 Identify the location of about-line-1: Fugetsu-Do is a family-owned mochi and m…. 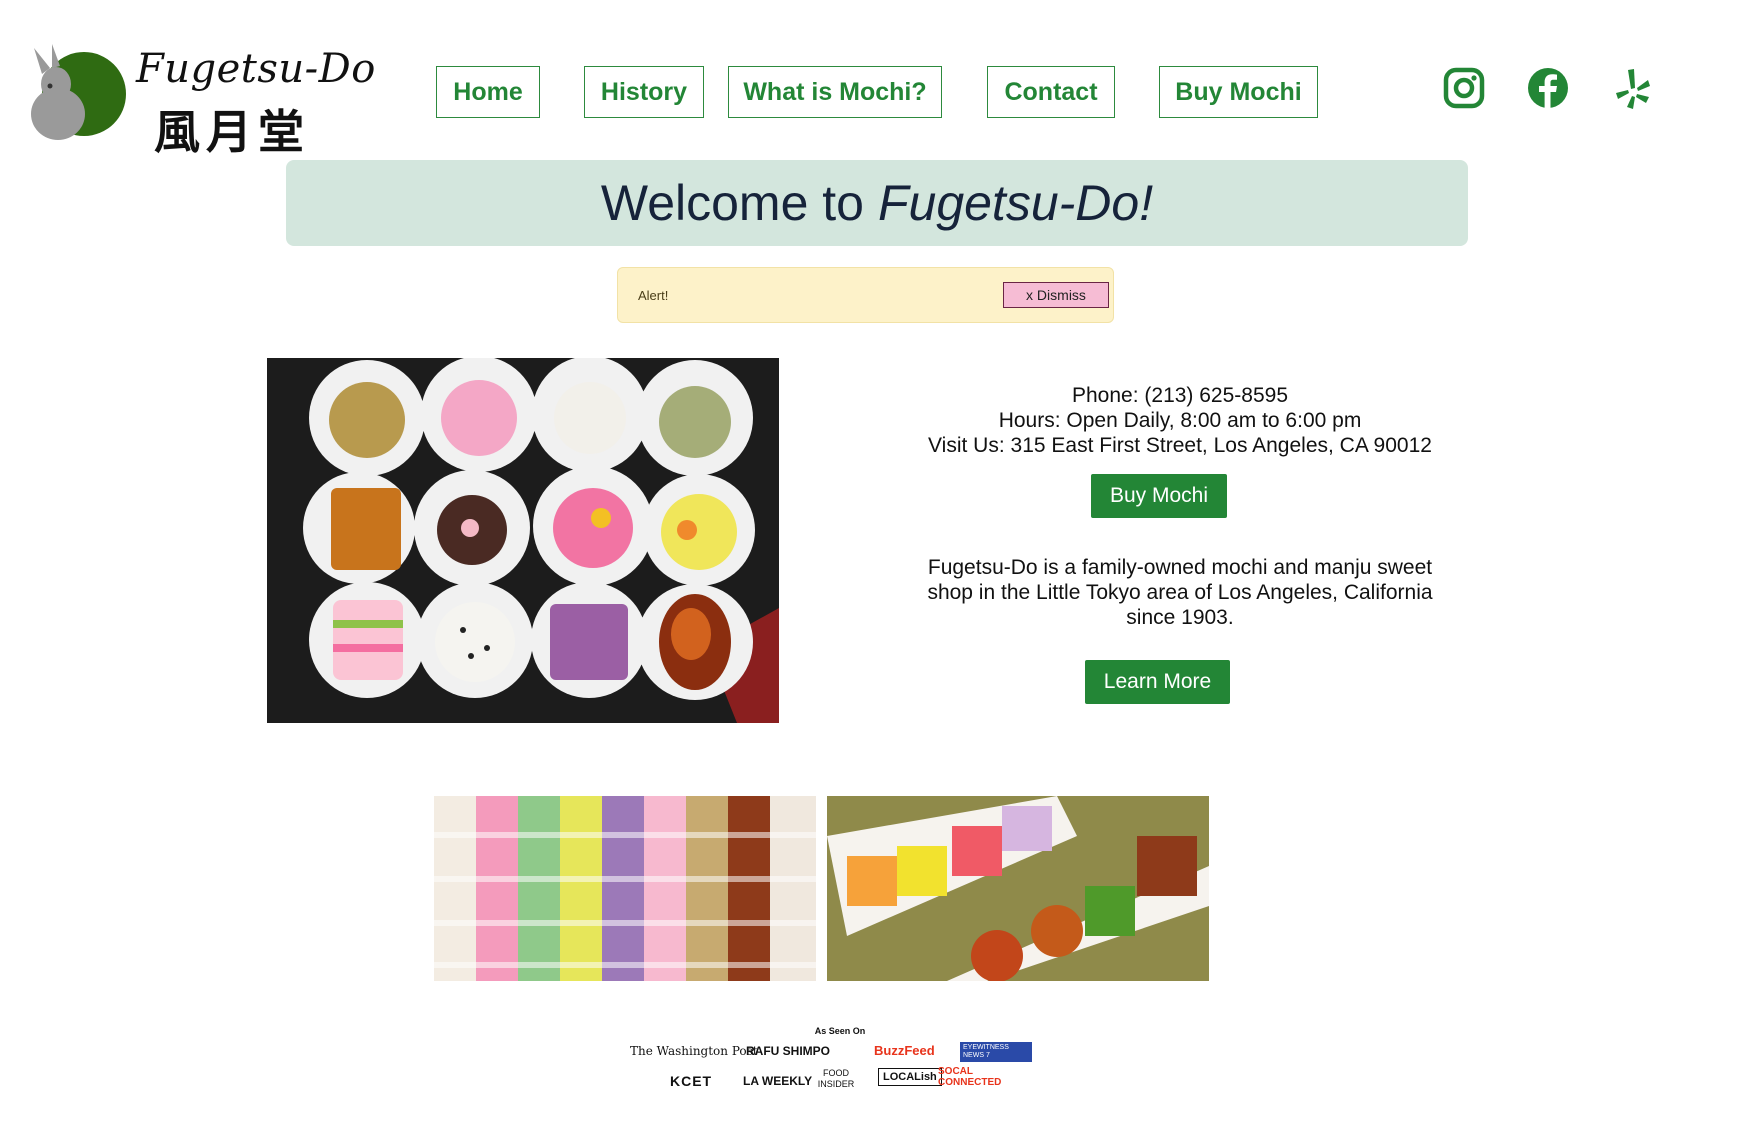
(1180, 567).